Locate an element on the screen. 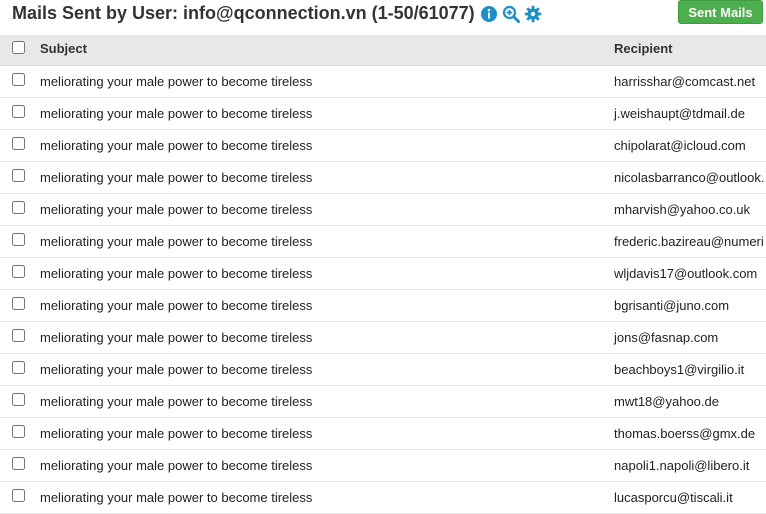  row-recipient: wljdavis17@outlook.com is located at coordinates (686, 273).